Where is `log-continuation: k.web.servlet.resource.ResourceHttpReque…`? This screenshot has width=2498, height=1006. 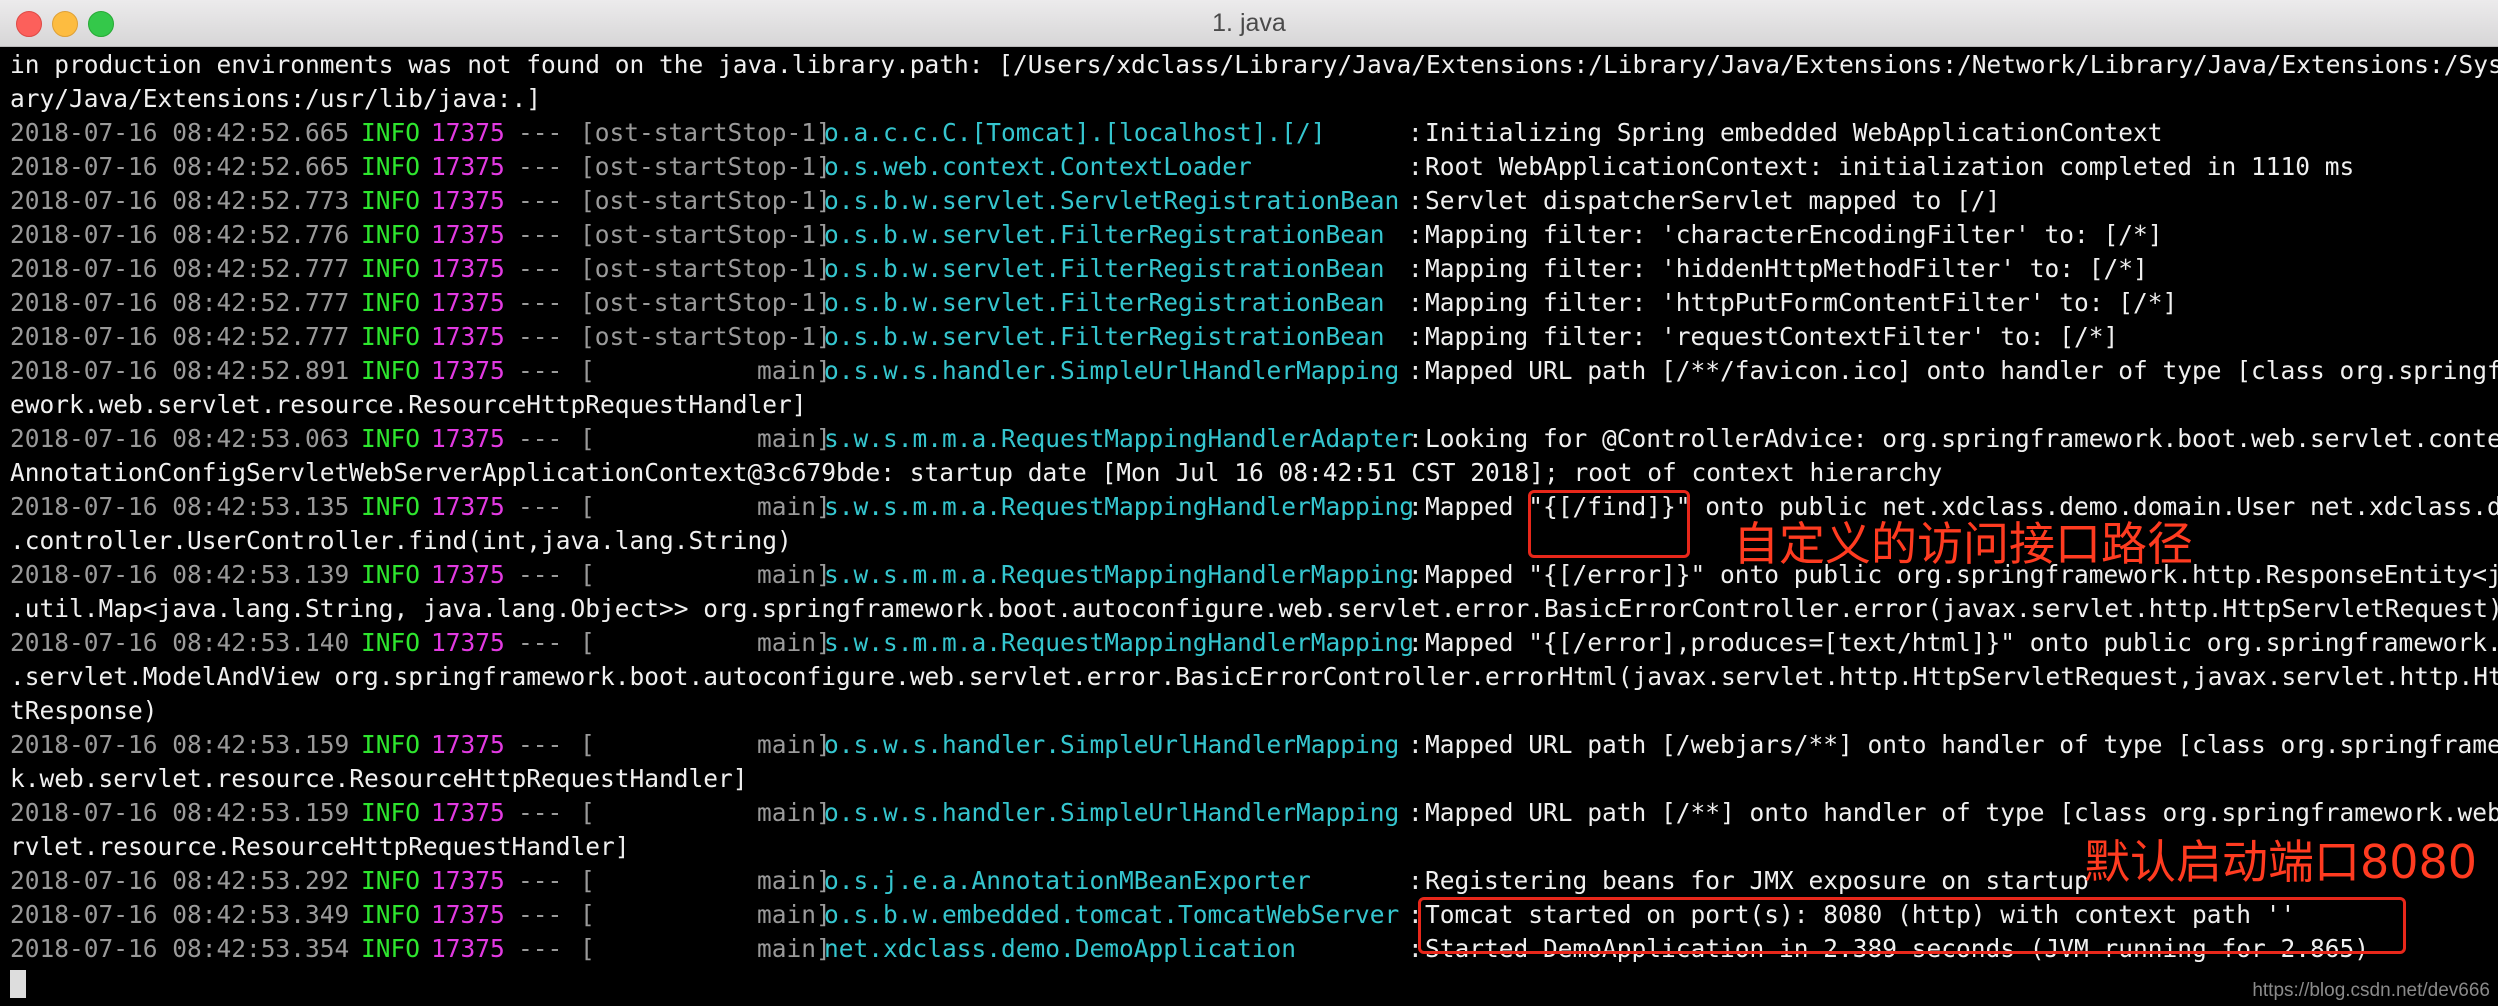 log-continuation: k.web.servlet.resource.ResourceHttpReque… is located at coordinates (1250, 779).